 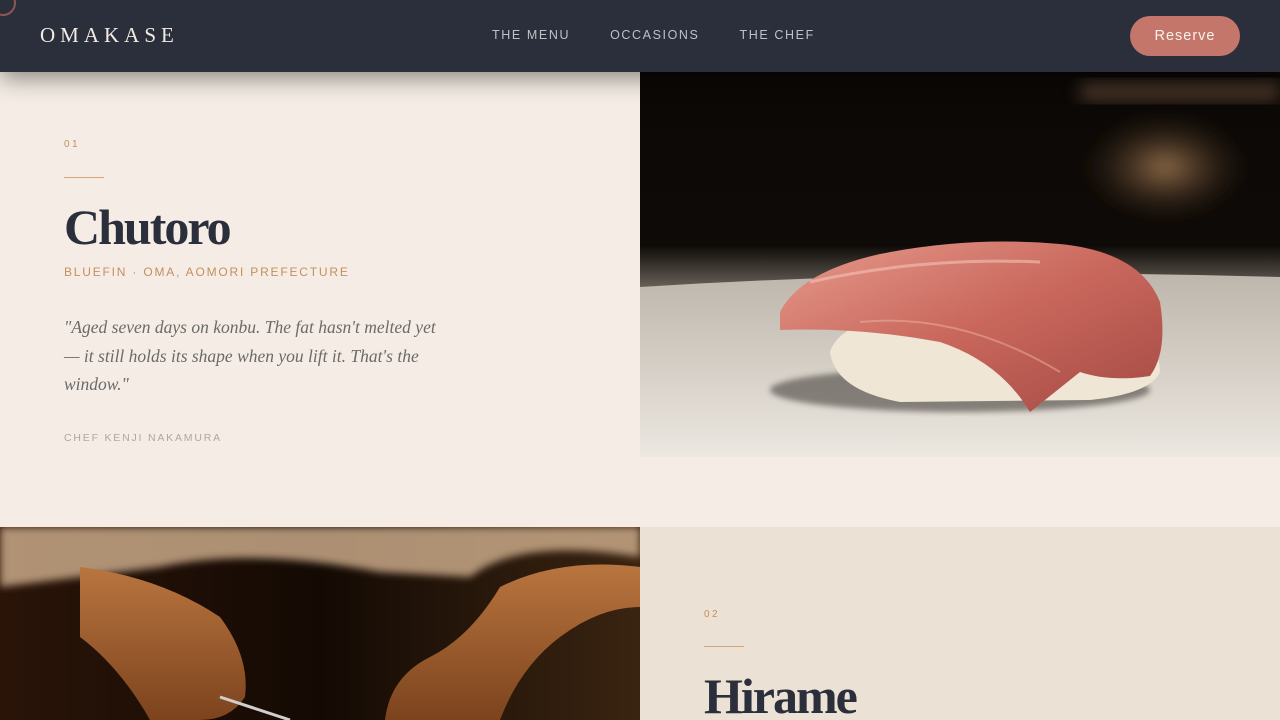 What do you see at coordinates (531, 35) in the screenshot?
I see `nav-link-menu: THE MENU` at bounding box center [531, 35].